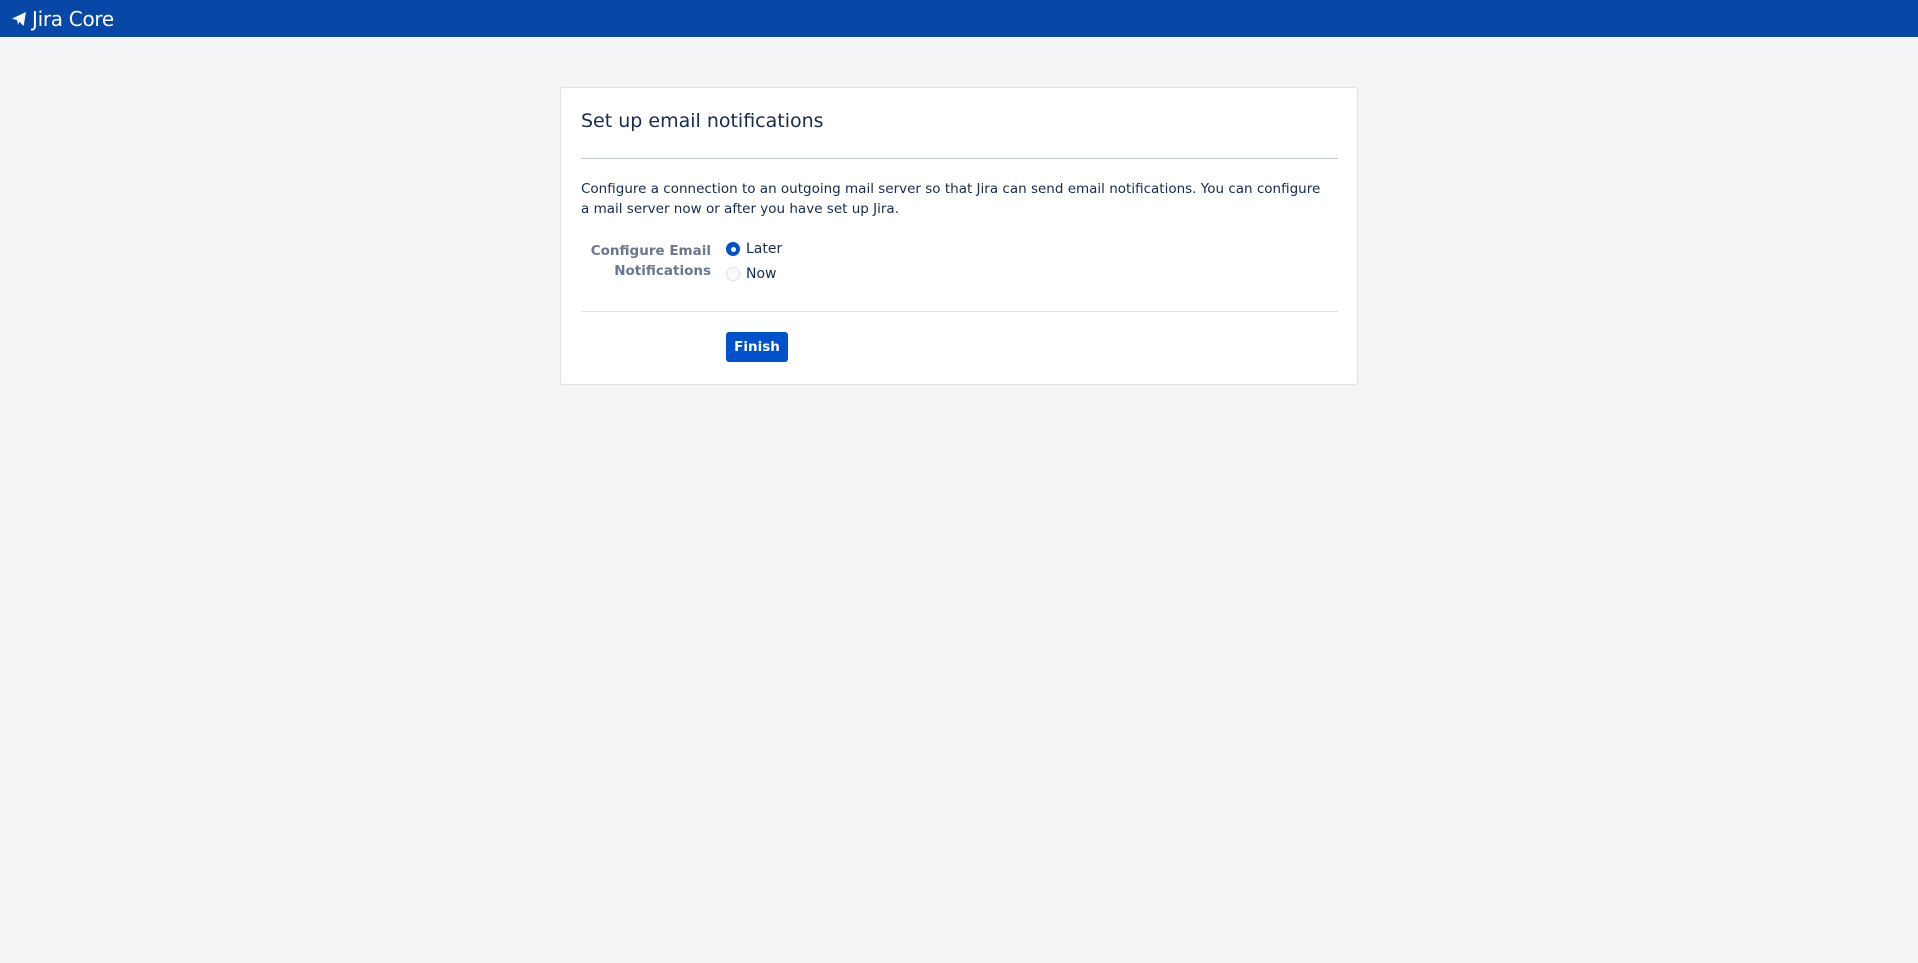 This screenshot has width=1918, height=963. Describe the element at coordinates (761, 274) in the screenshot. I see `radio-now-label: Now` at that location.